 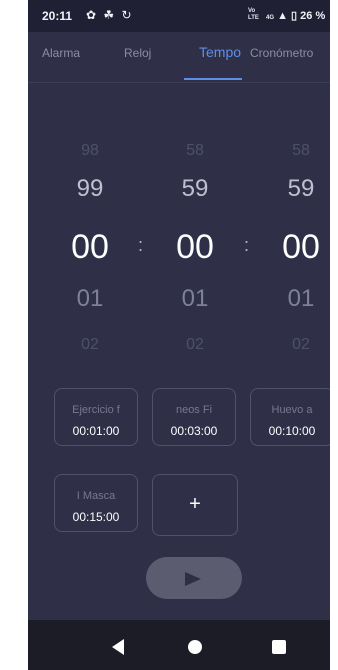 What do you see at coordinates (90, 188) in the screenshot?
I see `hours-prev: 99` at bounding box center [90, 188].